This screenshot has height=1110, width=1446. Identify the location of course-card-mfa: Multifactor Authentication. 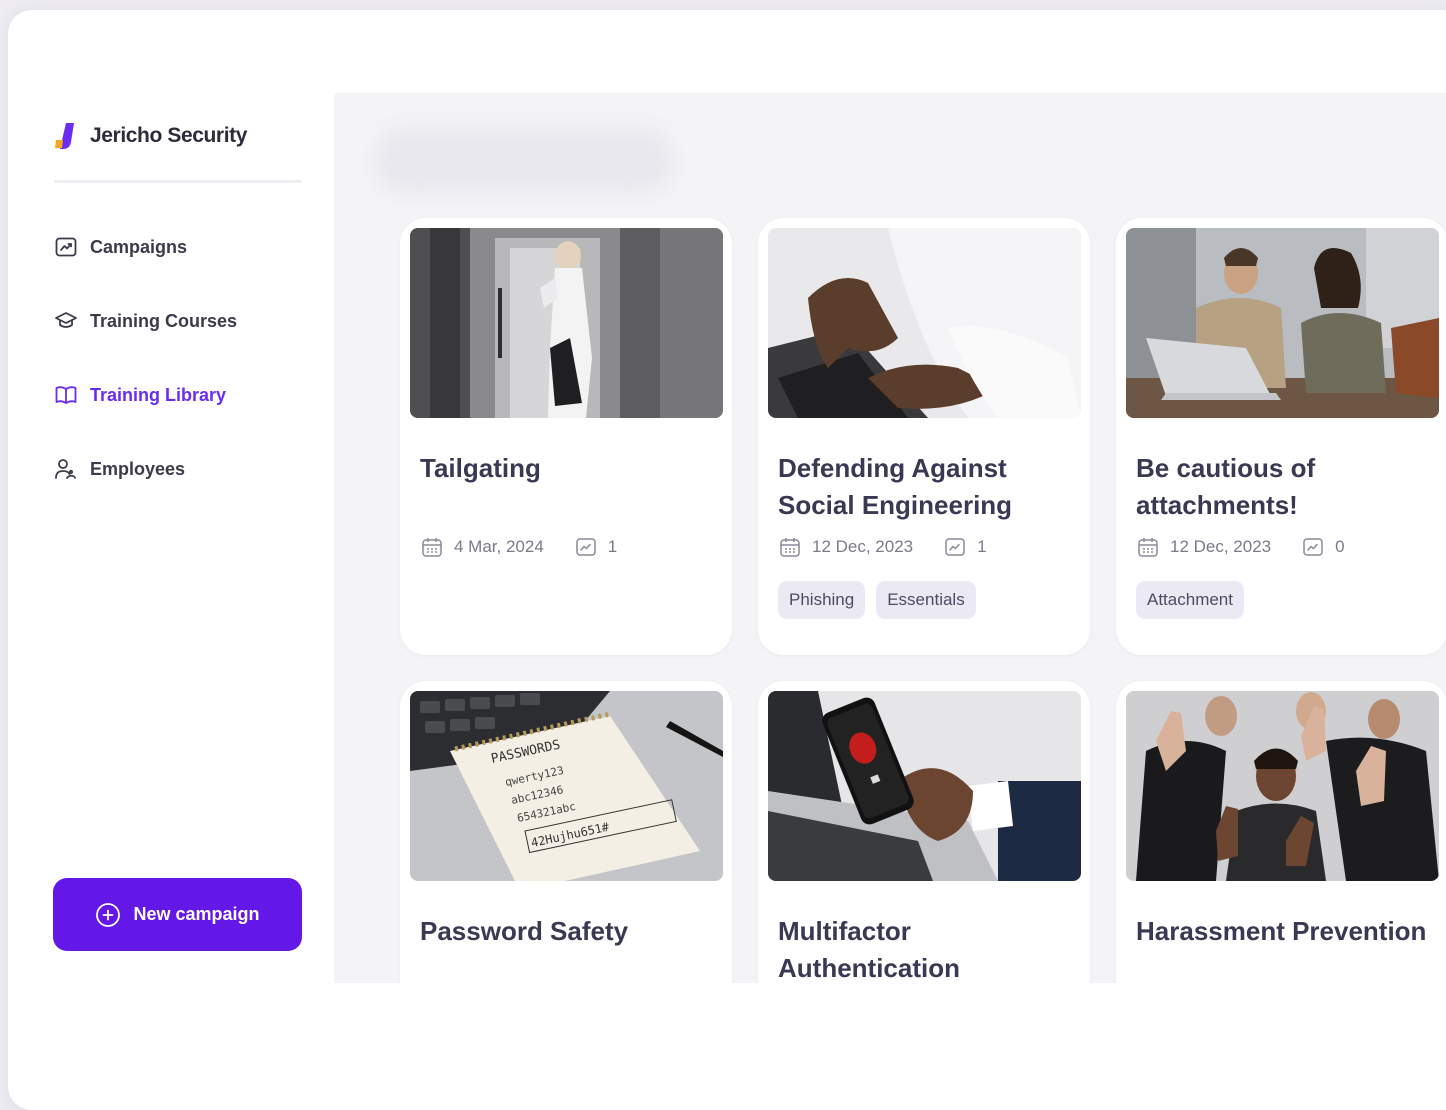
(924, 832).